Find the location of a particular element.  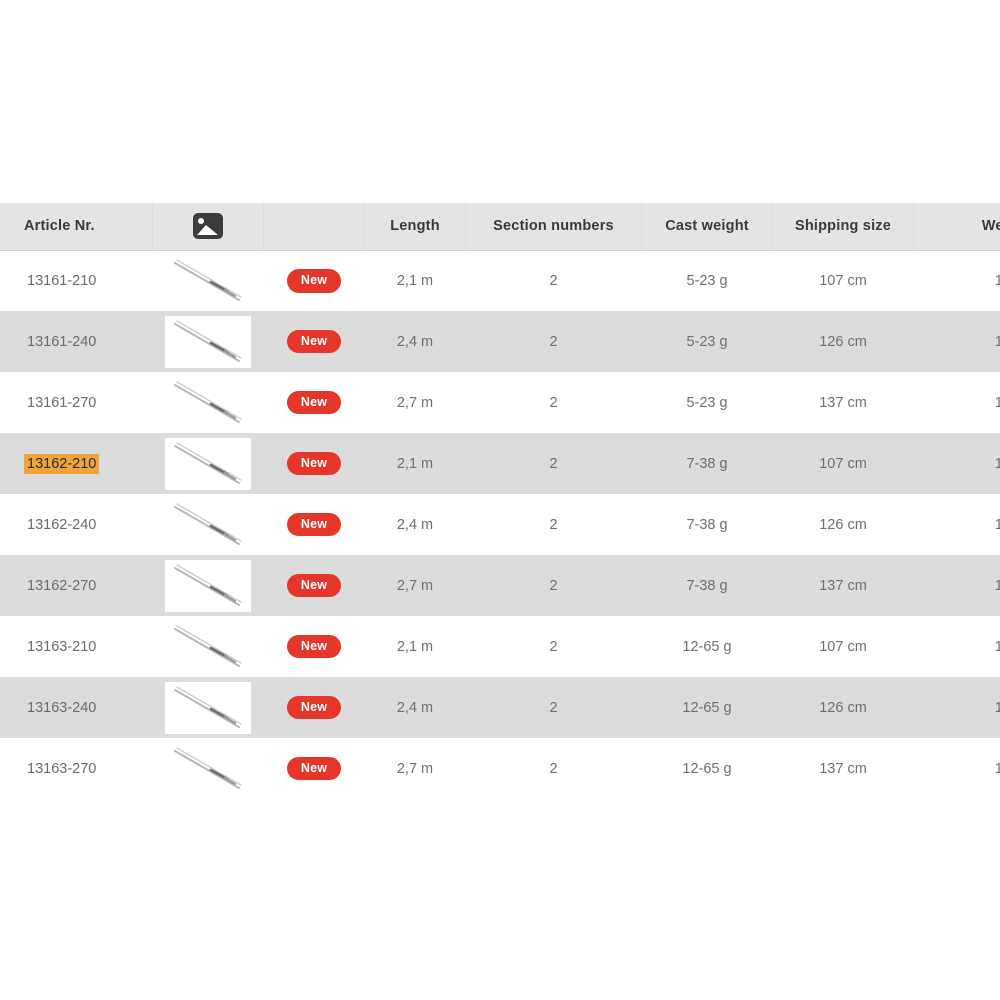

column-header-weight: Weight is located at coordinates (956, 227).